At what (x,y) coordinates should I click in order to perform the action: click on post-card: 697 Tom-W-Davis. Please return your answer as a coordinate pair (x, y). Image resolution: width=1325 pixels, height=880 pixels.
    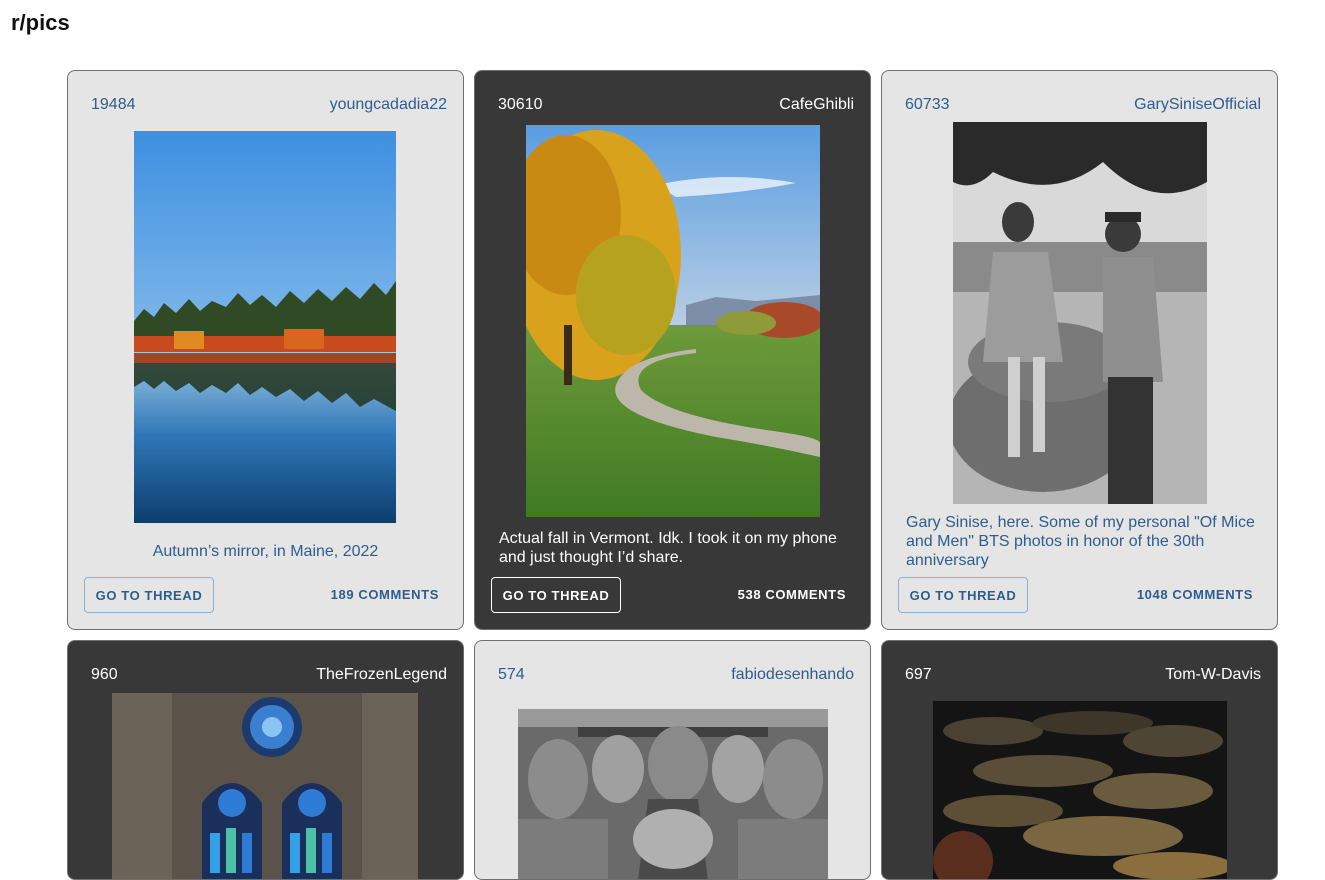
    Looking at the image, I should click on (1079, 760).